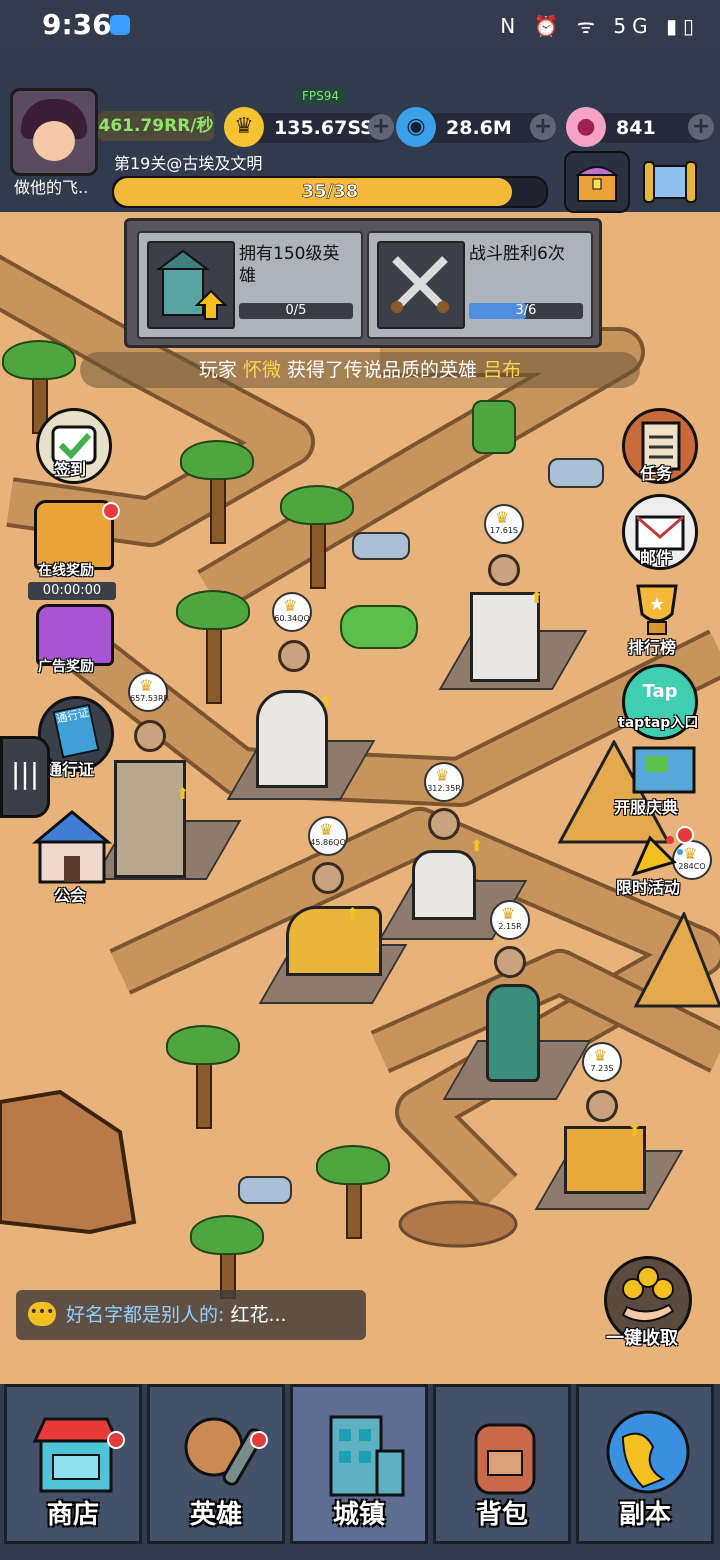 The image size is (720, 1560). Describe the element at coordinates (76, 731) in the screenshot. I see `pass-ticket-icon: 通行证` at that location.